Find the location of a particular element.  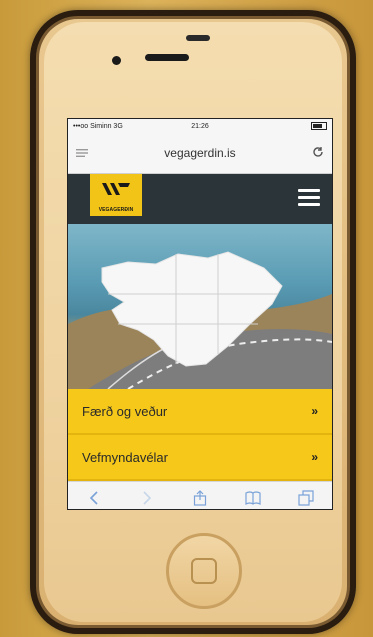

front-camera is located at coordinates (116, 60).